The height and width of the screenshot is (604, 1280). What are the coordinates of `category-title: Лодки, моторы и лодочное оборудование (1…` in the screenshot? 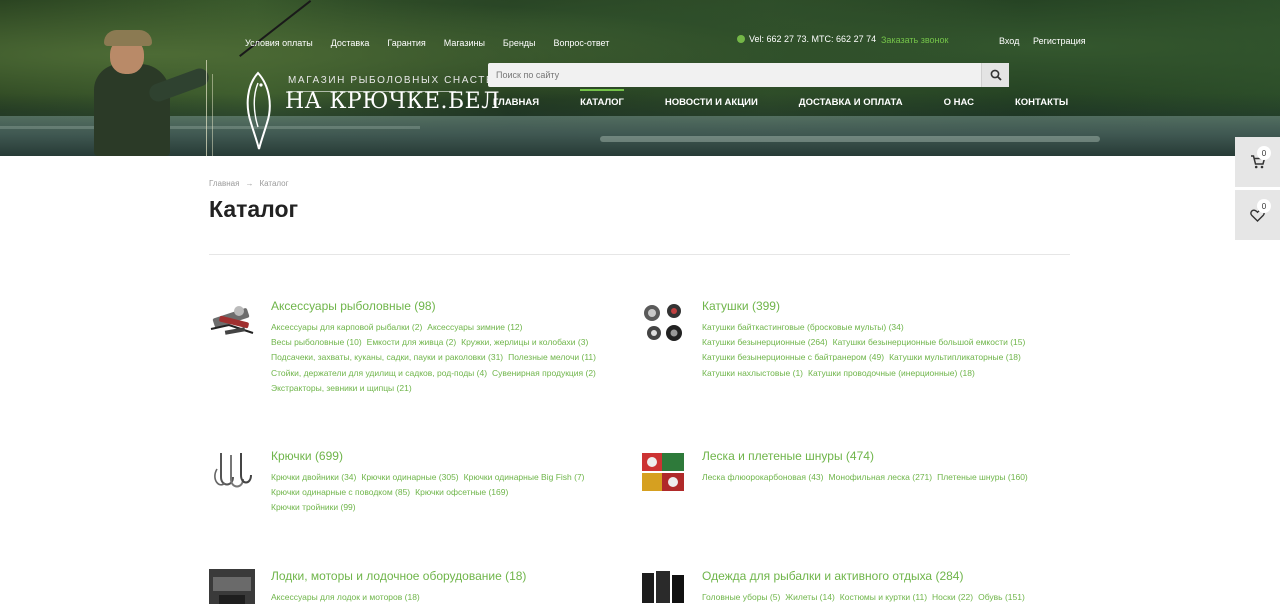 It's located at (398, 576).